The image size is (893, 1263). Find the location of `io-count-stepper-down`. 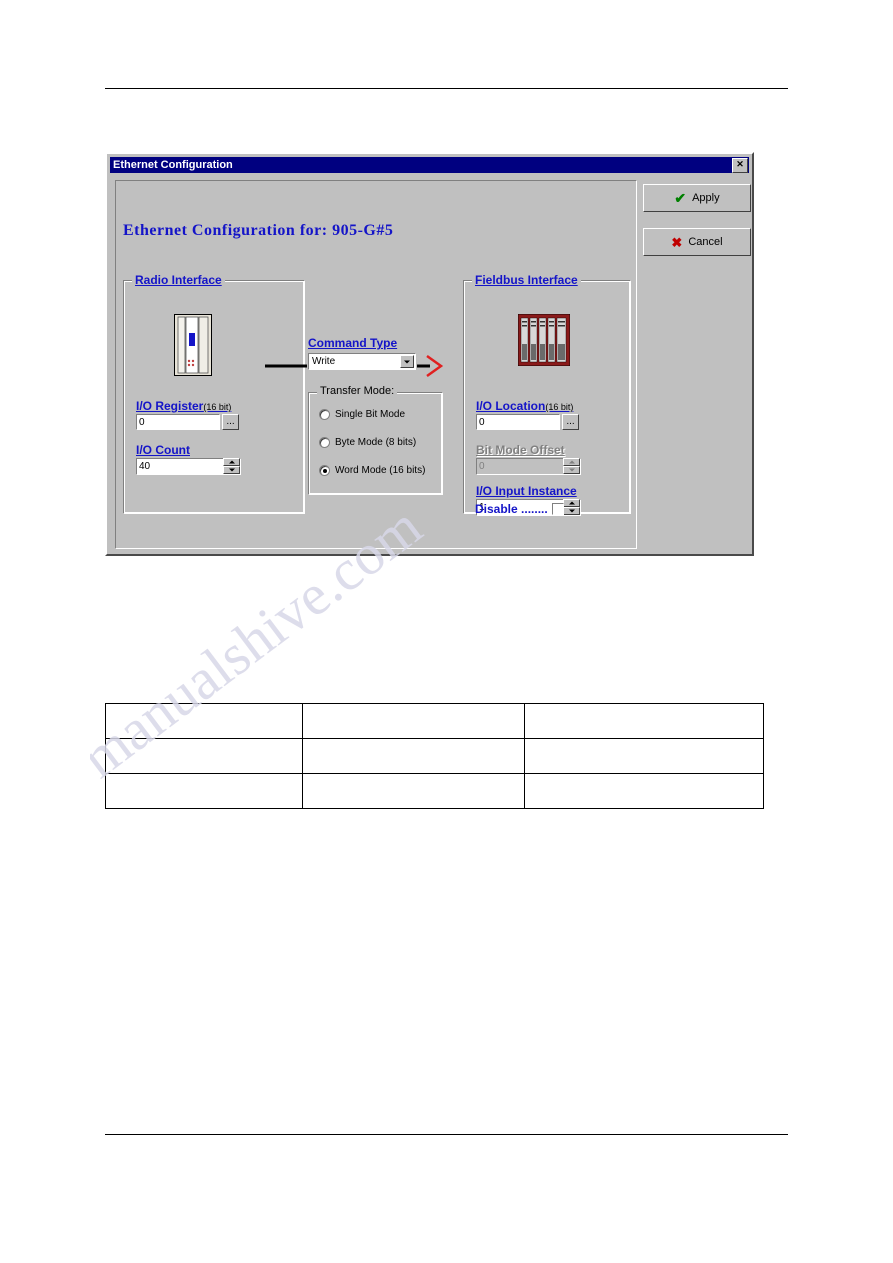

io-count-stepper-down is located at coordinates (231, 470).